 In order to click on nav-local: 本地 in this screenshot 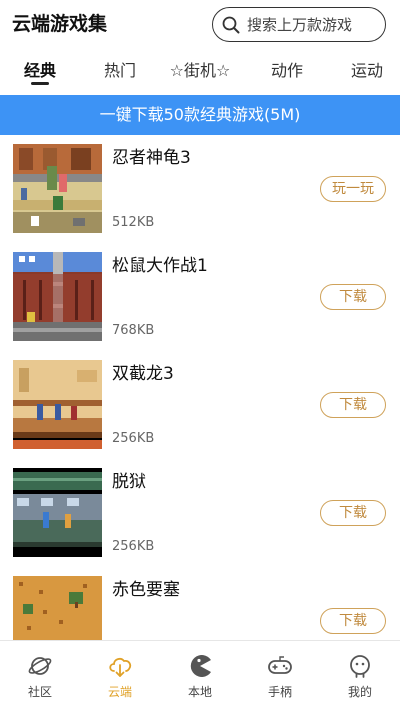, I will do `click(200, 676)`.